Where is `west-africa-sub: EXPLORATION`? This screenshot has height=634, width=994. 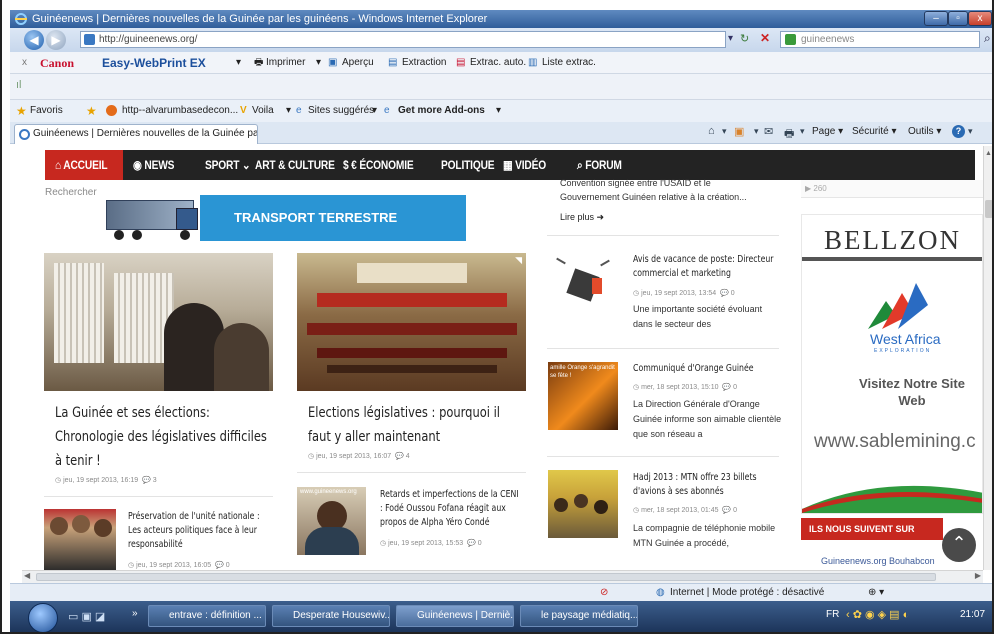
west-africa-sub: EXPLORATION is located at coordinates (903, 351).